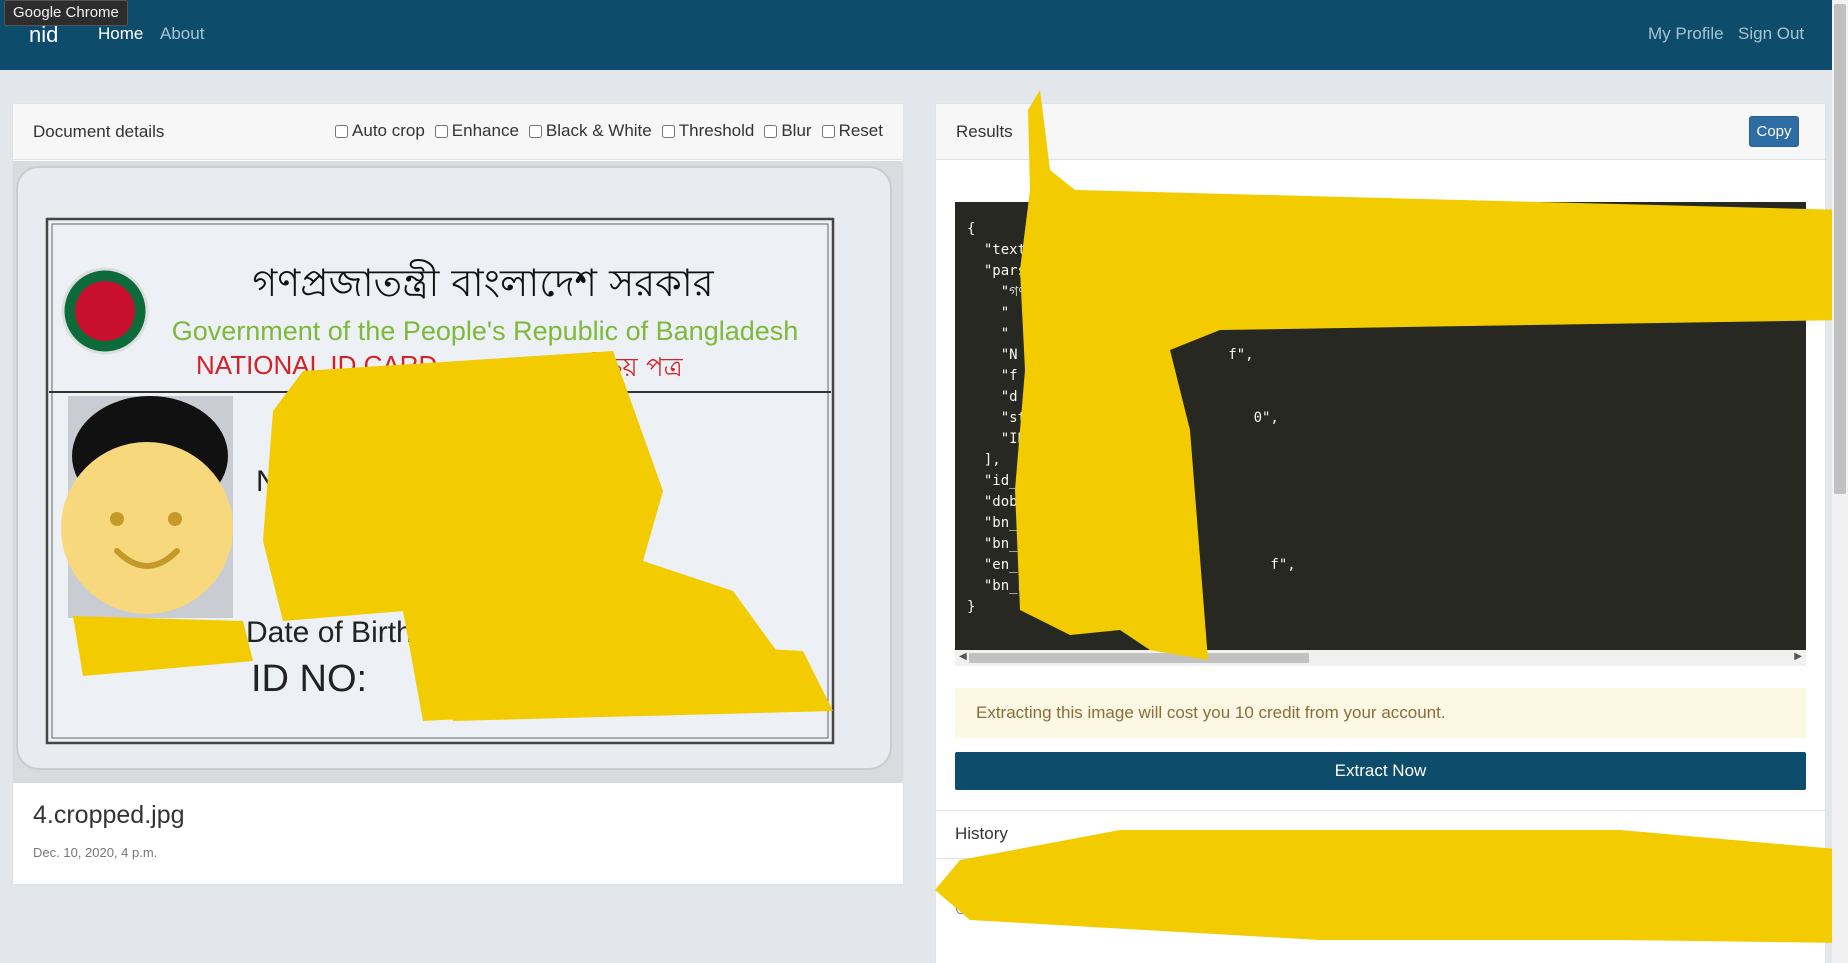 Image resolution: width=1848 pixels, height=963 pixels. I want to click on filter-threshold: Threshold, so click(708, 131).